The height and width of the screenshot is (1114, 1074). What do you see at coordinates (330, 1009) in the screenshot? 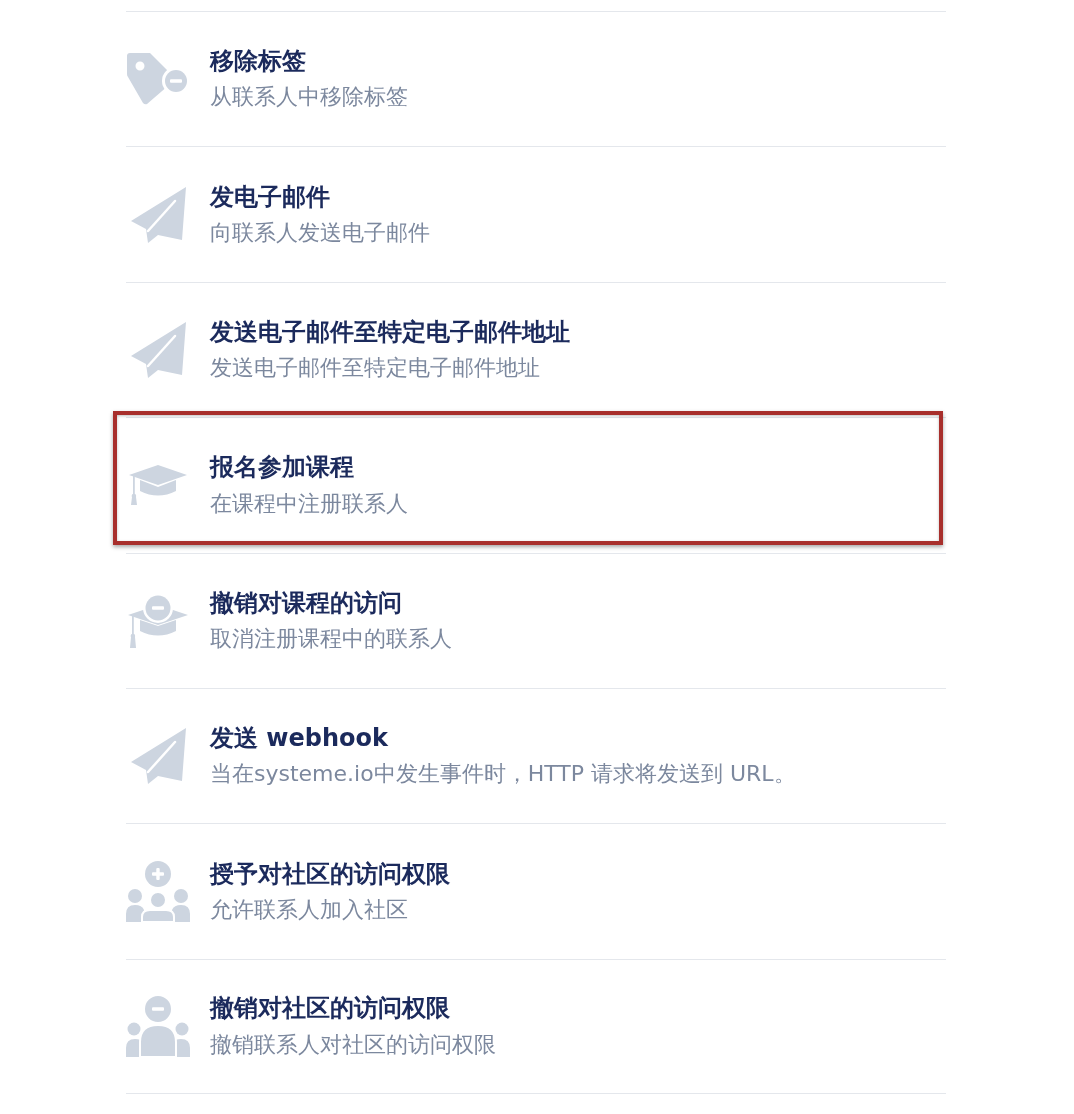
I see `action-title: 撤销对社区的访问权限` at bounding box center [330, 1009].